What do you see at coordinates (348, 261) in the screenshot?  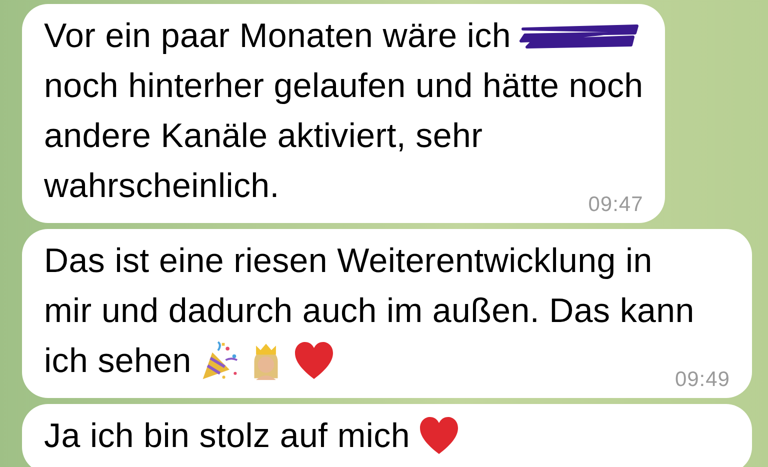 I see `message-text: Das ist eine riesen Weiterentwicklung in` at bounding box center [348, 261].